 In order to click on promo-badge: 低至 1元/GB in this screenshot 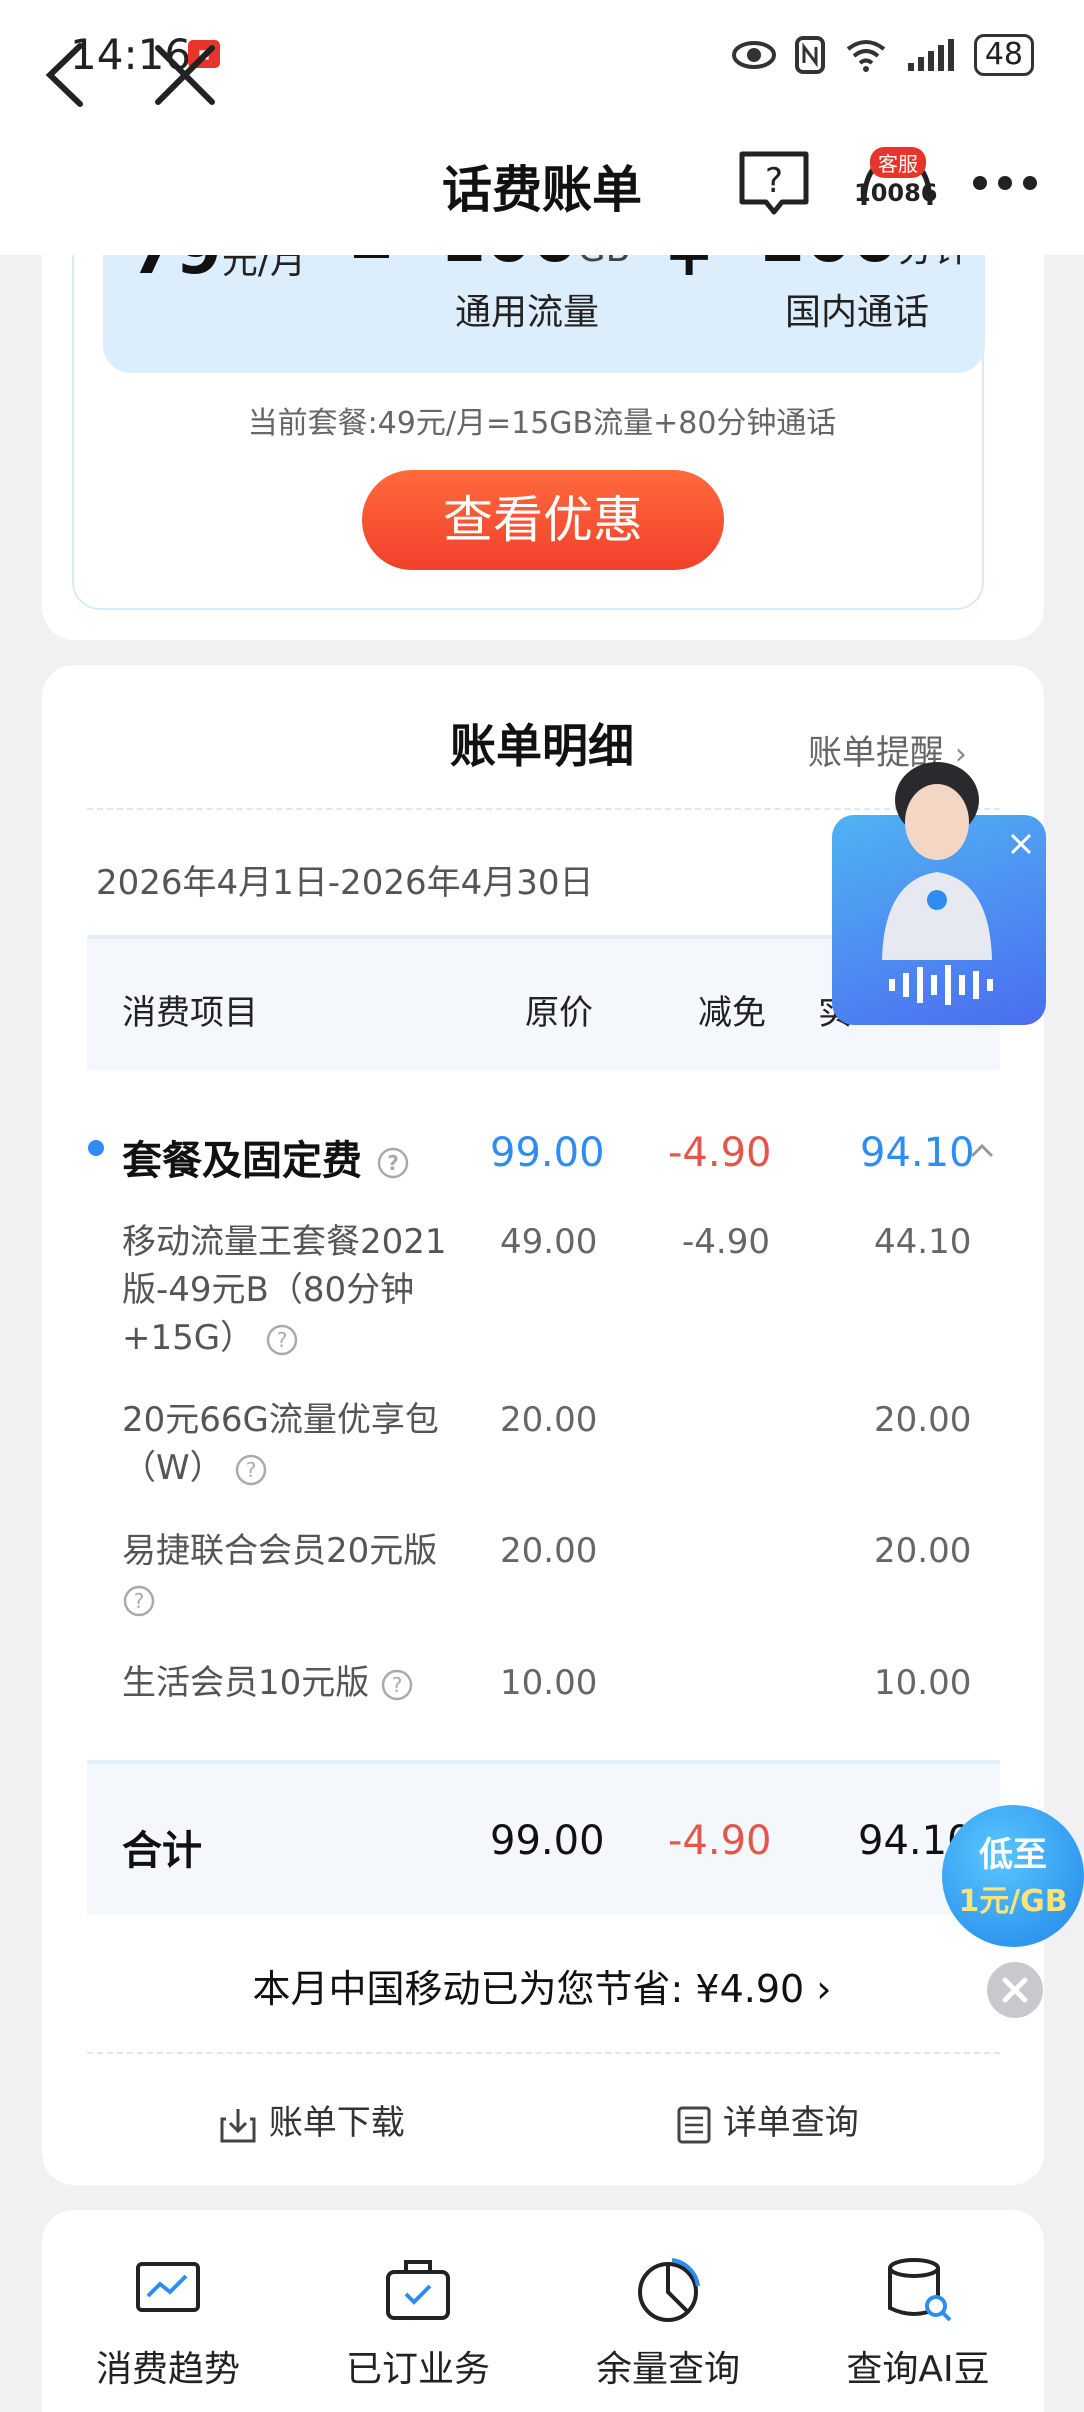, I will do `click(1013, 1876)`.